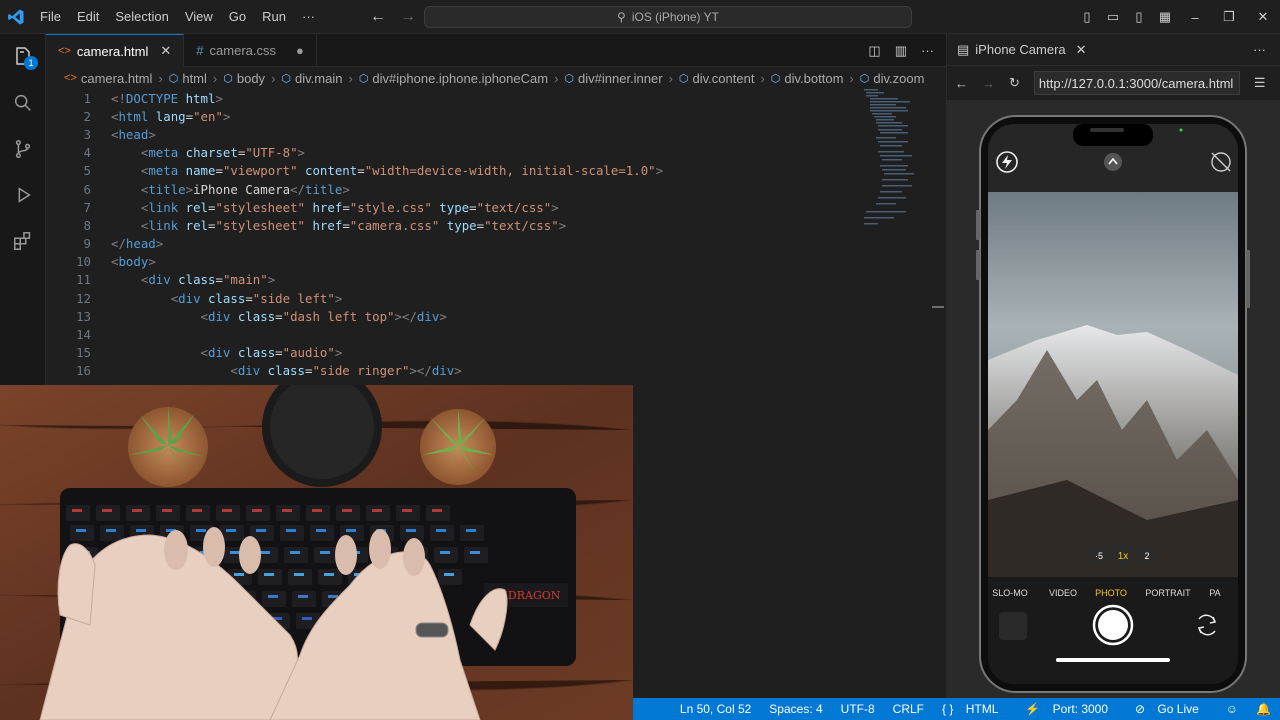 The height and width of the screenshot is (720, 1280). Describe the element at coordinates (1260, 83) in the screenshot. I see `menu-icon: ☰` at that location.